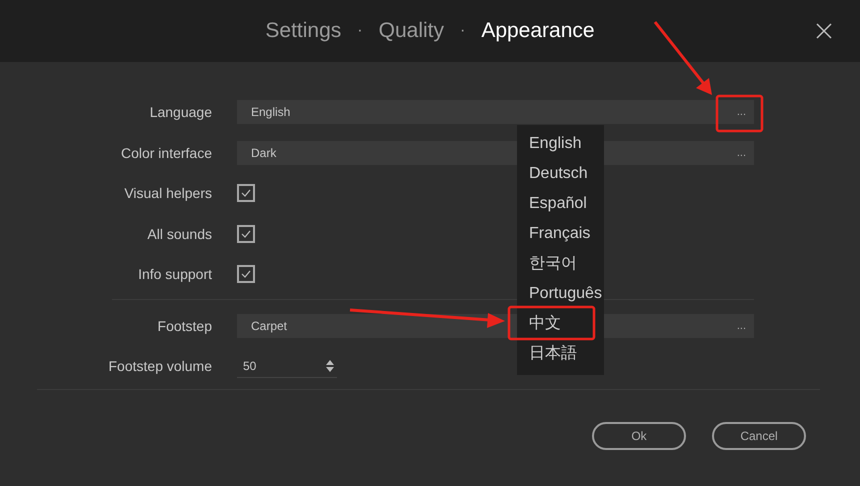 This screenshot has width=860, height=486. I want to click on field-label: Footstep, so click(184, 326).